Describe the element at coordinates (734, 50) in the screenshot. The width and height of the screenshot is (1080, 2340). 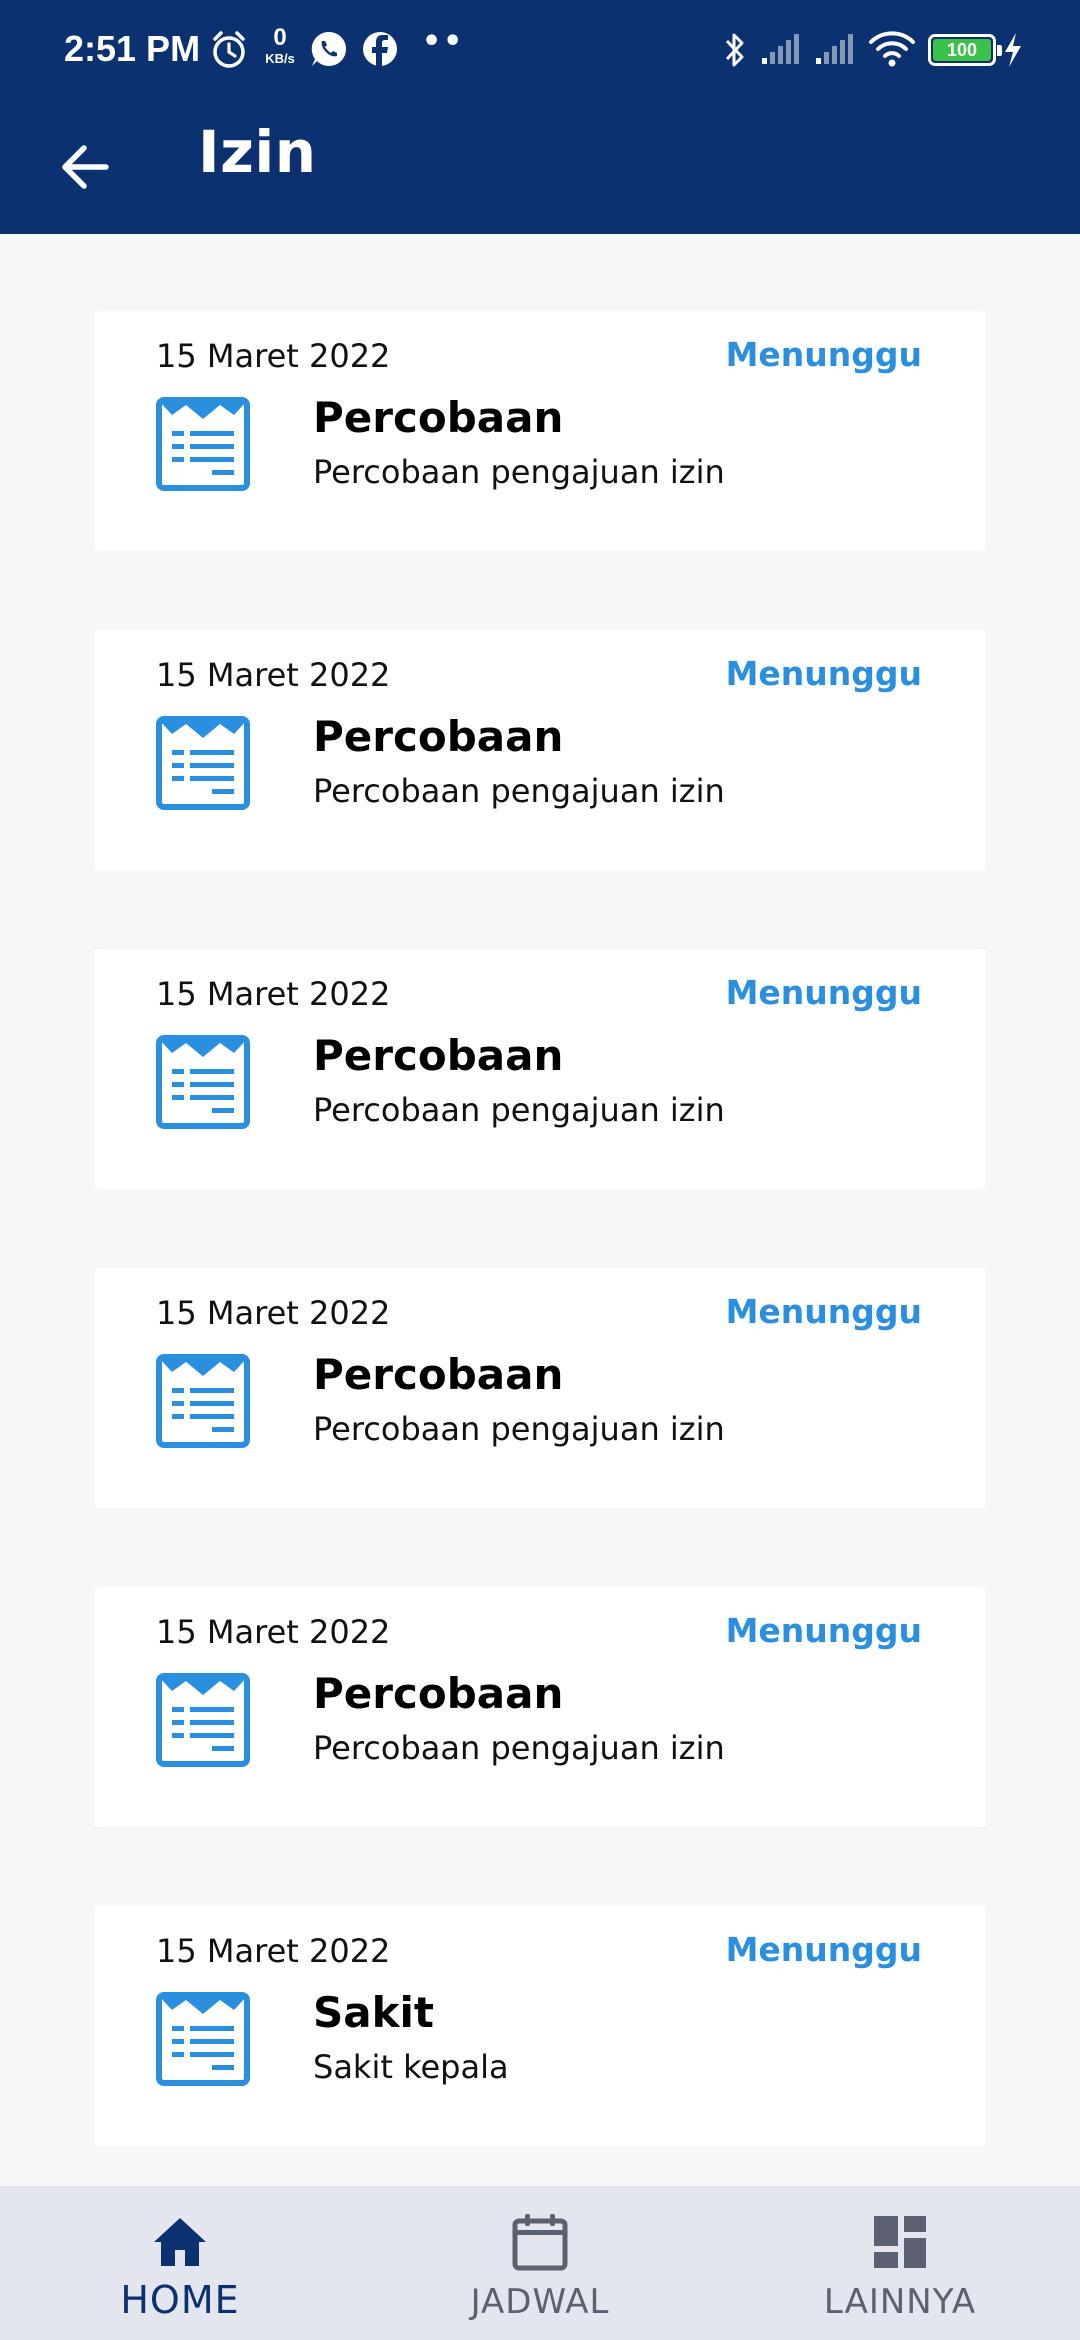
I see `bluetooth-icon` at that location.